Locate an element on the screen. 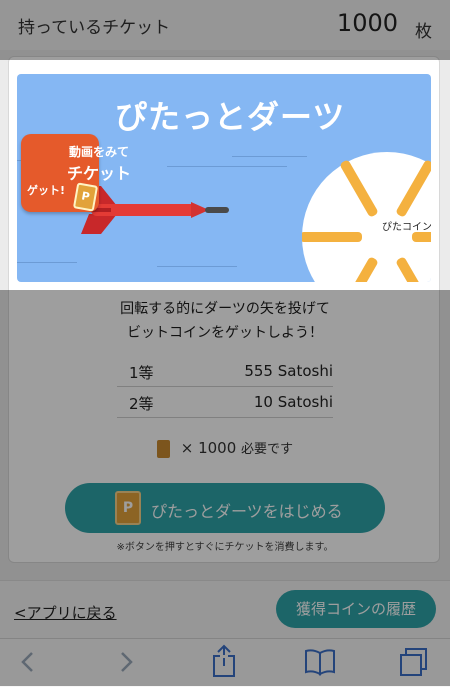 This screenshot has height=687, width=450. bookmarks-icon is located at coordinates (320, 662).